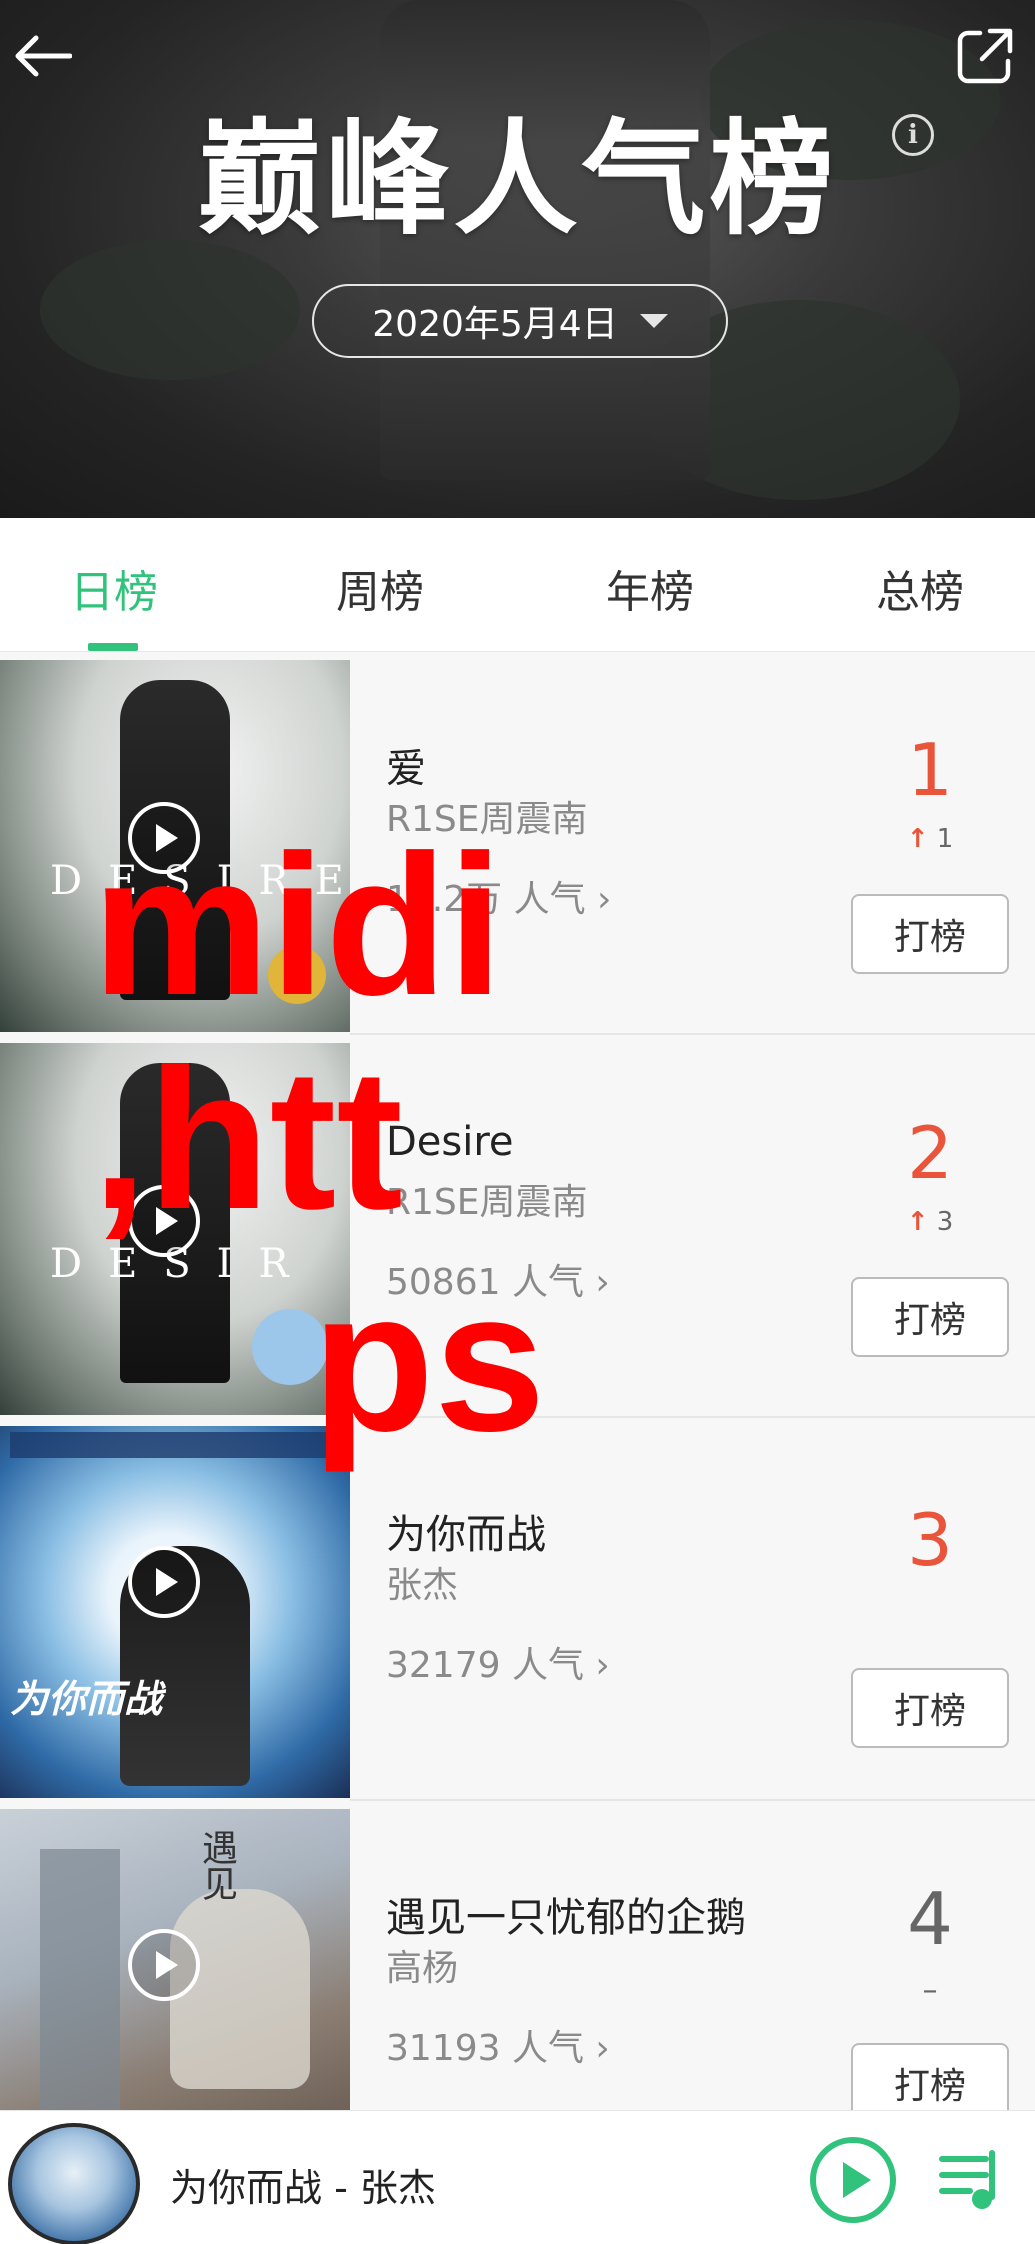 The image size is (1035, 2244). I want to click on song-title: 遇见一只忧郁的企鹅, so click(566, 1918).